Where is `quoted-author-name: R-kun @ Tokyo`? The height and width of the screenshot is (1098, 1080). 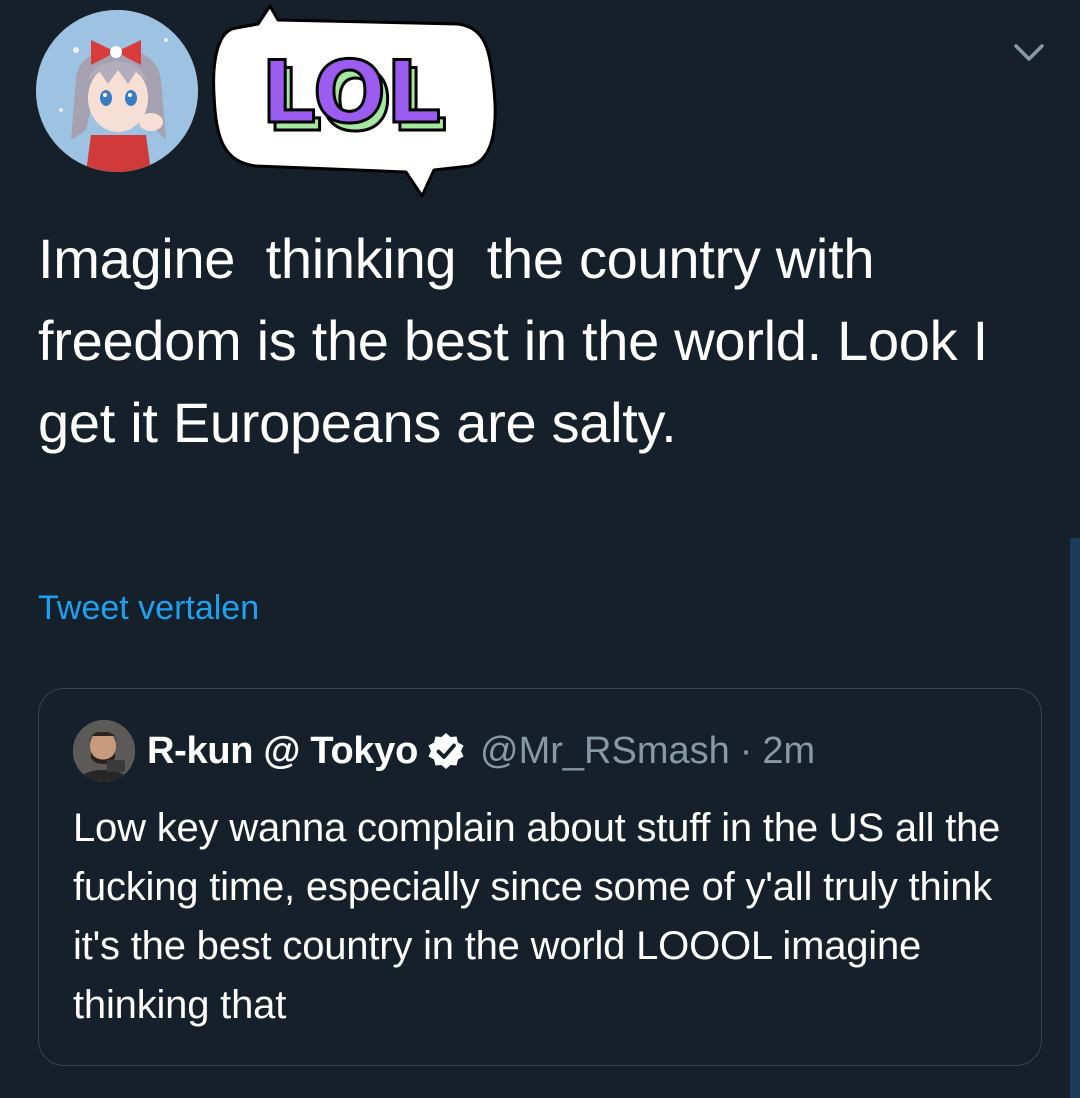 quoted-author-name: R-kun @ Tokyo is located at coordinates (282, 751).